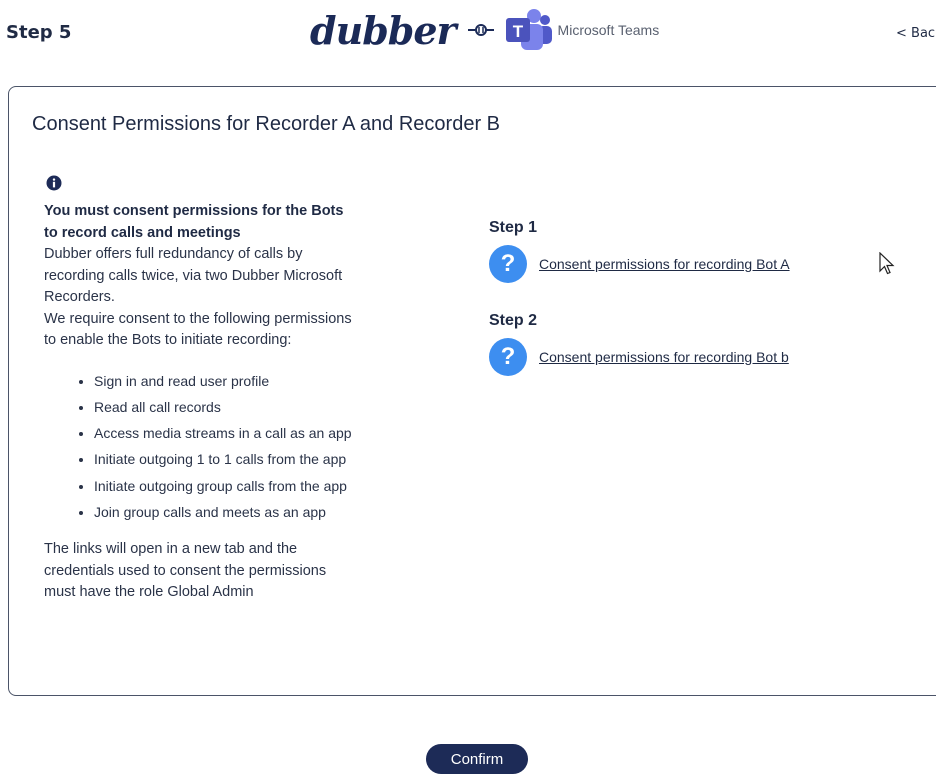 This screenshot has width=936, height=774. Describe the element at coordinates (480, 30) in the screenshot. I see `connector-icon` at that location.